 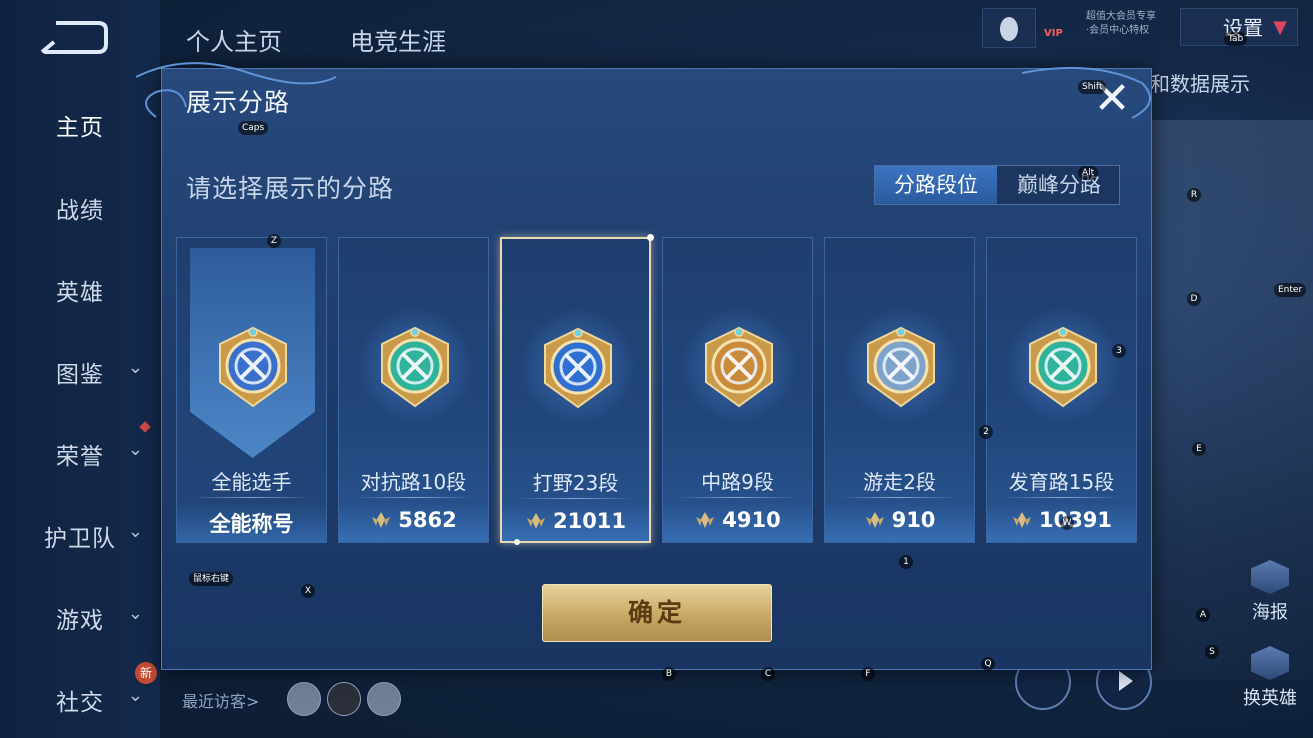 I want to click on poster-label: 海报, so click(x=1270, y=612).